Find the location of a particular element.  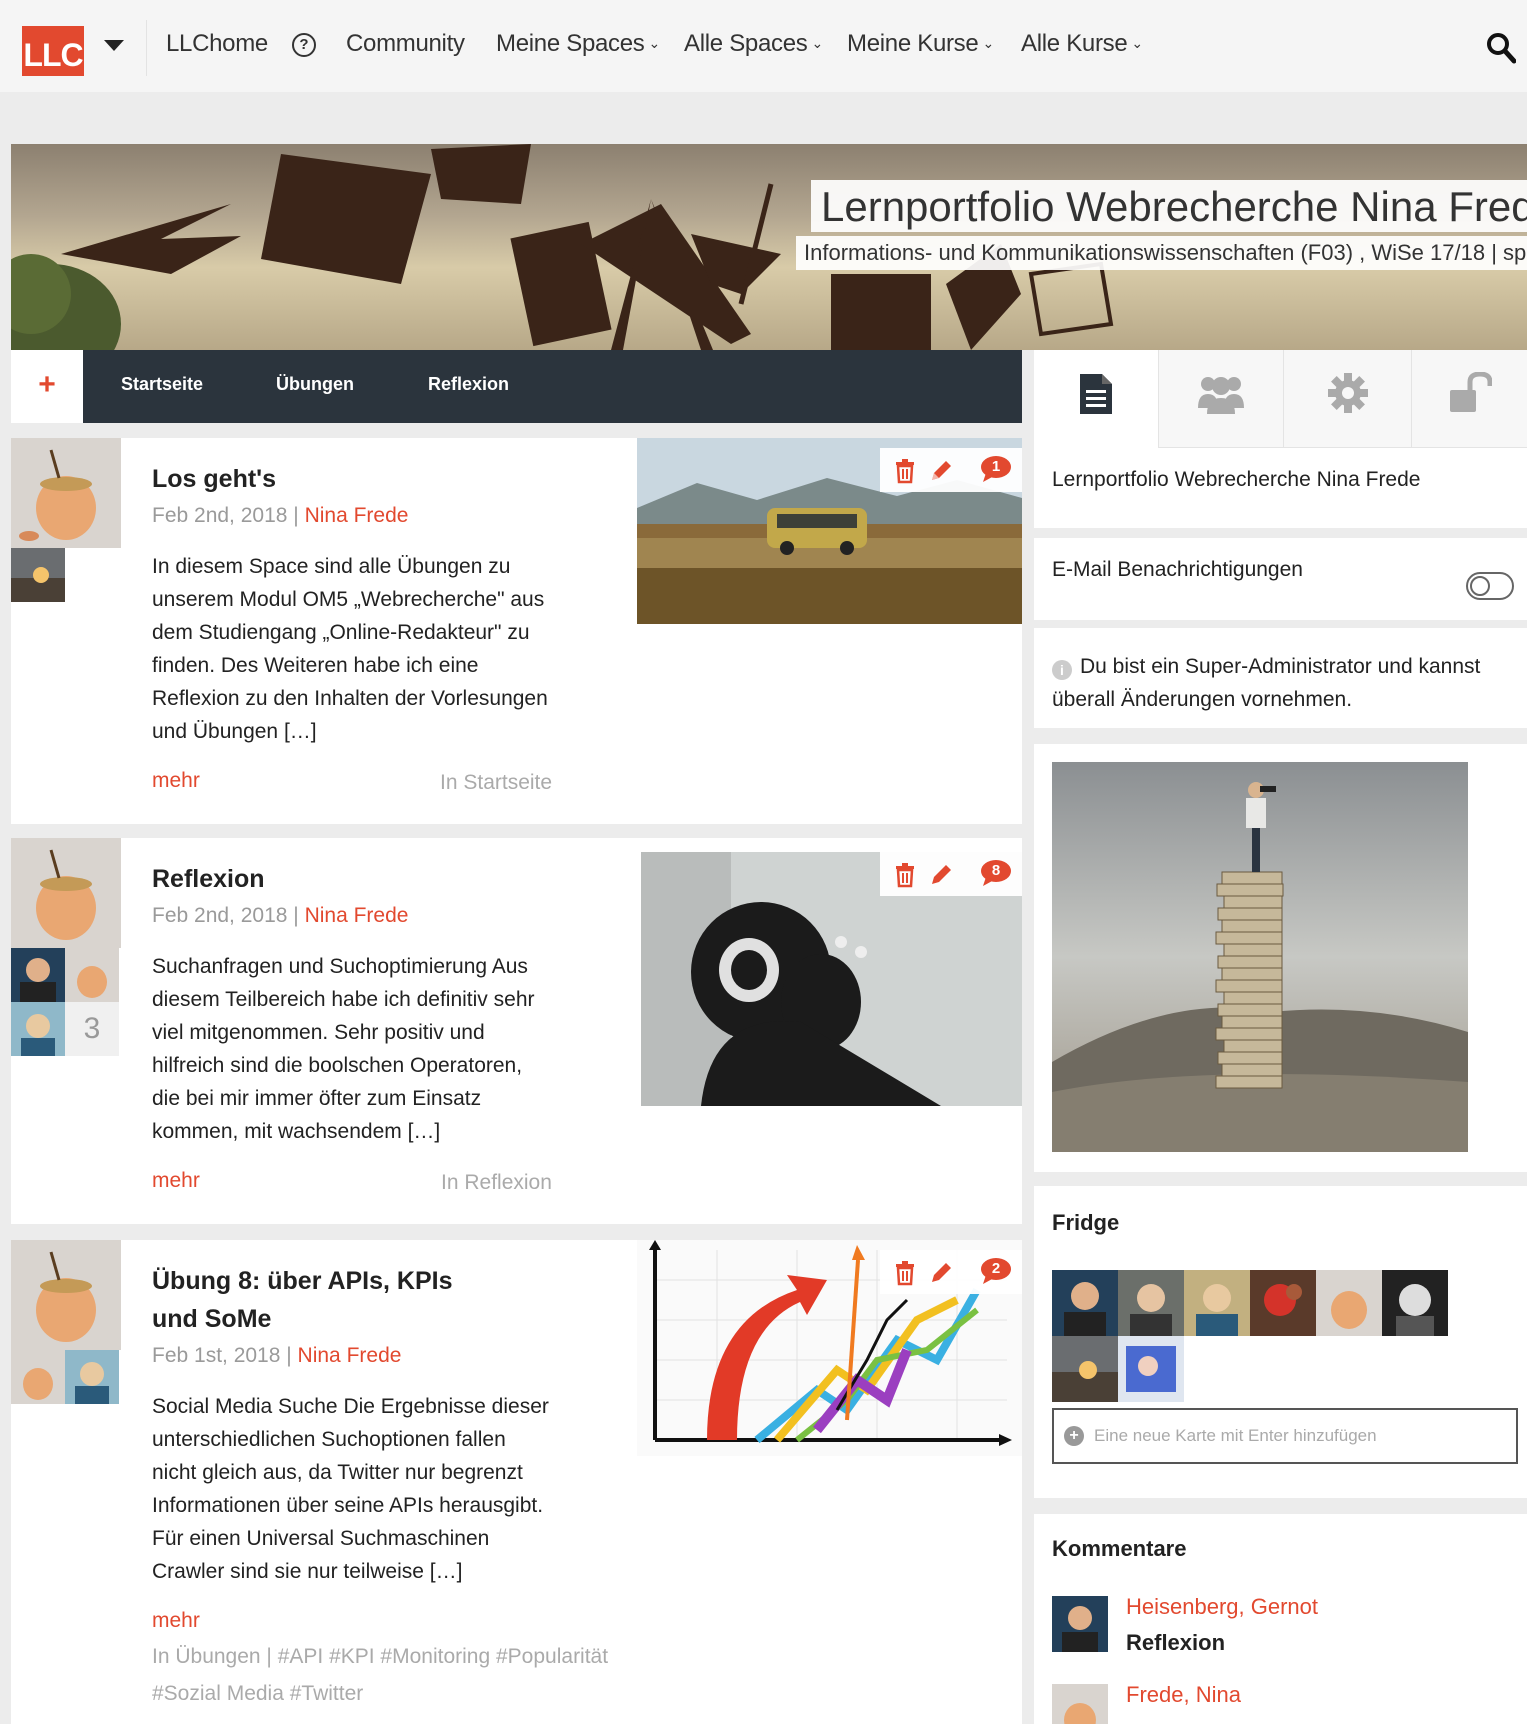

nav-all-spaces-menu: Alle Spaces ⌄ is located at coordinates (753, 44).